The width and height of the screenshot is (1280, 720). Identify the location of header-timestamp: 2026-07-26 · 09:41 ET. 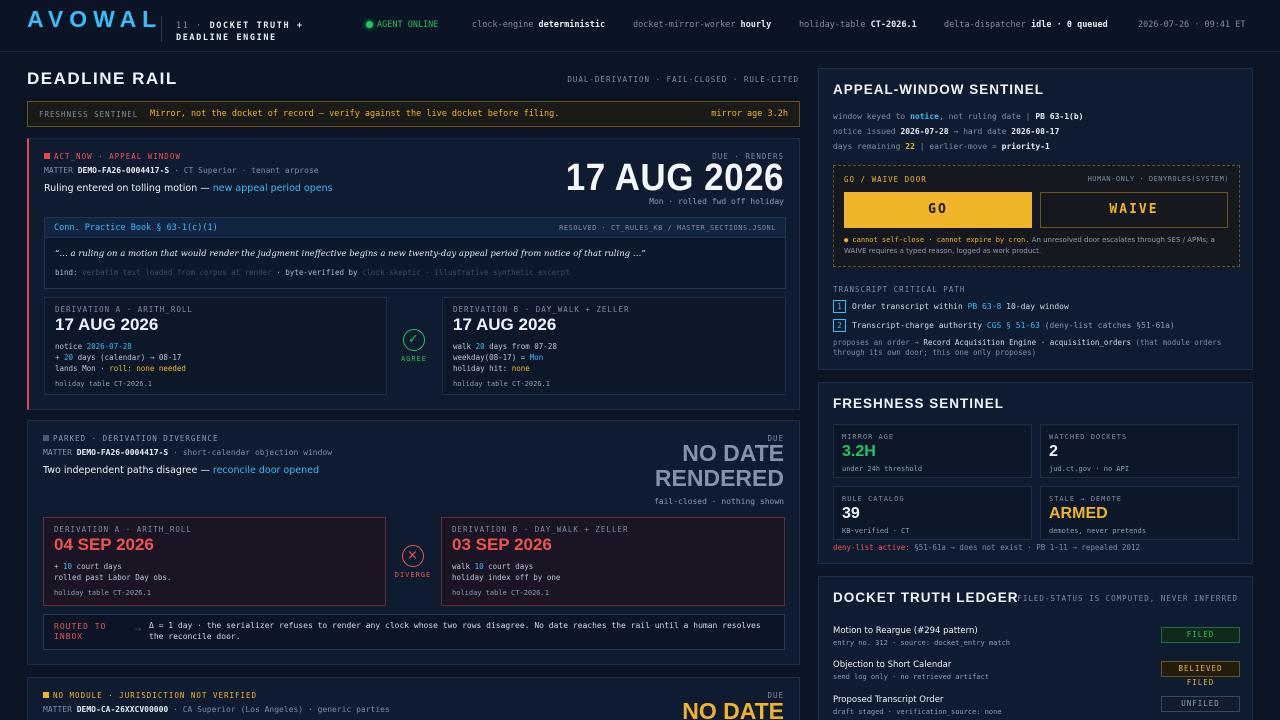
(1192, 25).